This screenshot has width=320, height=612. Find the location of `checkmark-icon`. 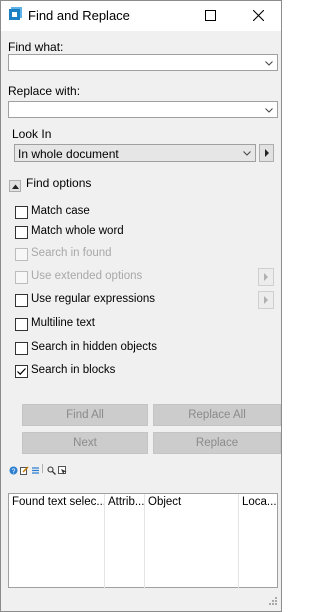

checkmark-icon is located at coordinates (21, 372).